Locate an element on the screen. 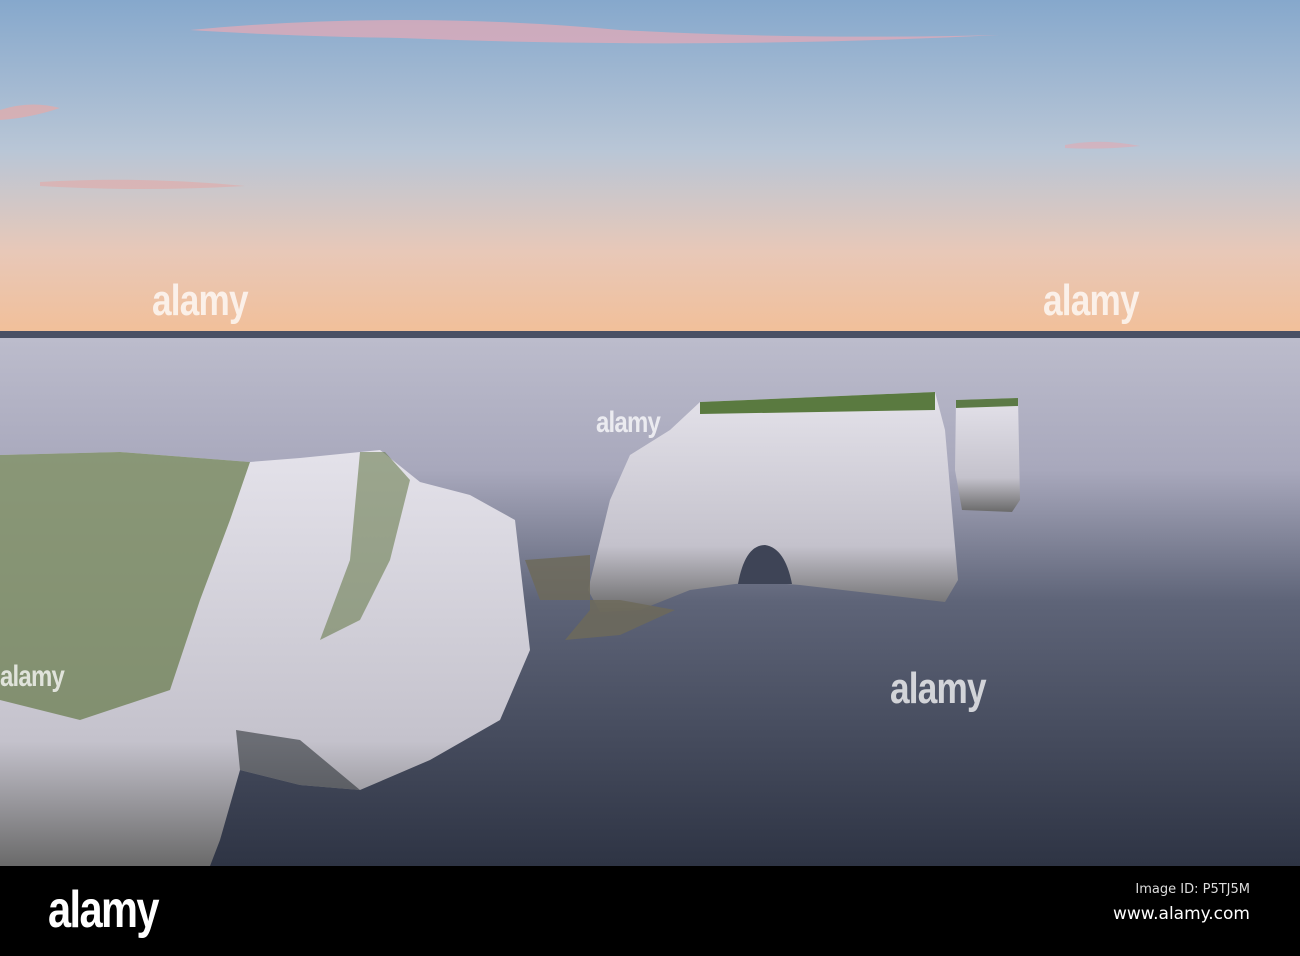 This screenshot has width=1300, height=956. footer-bar: alamy Image ID: P5TJ5M www.alamy.com is located at coordinates (650, 911).